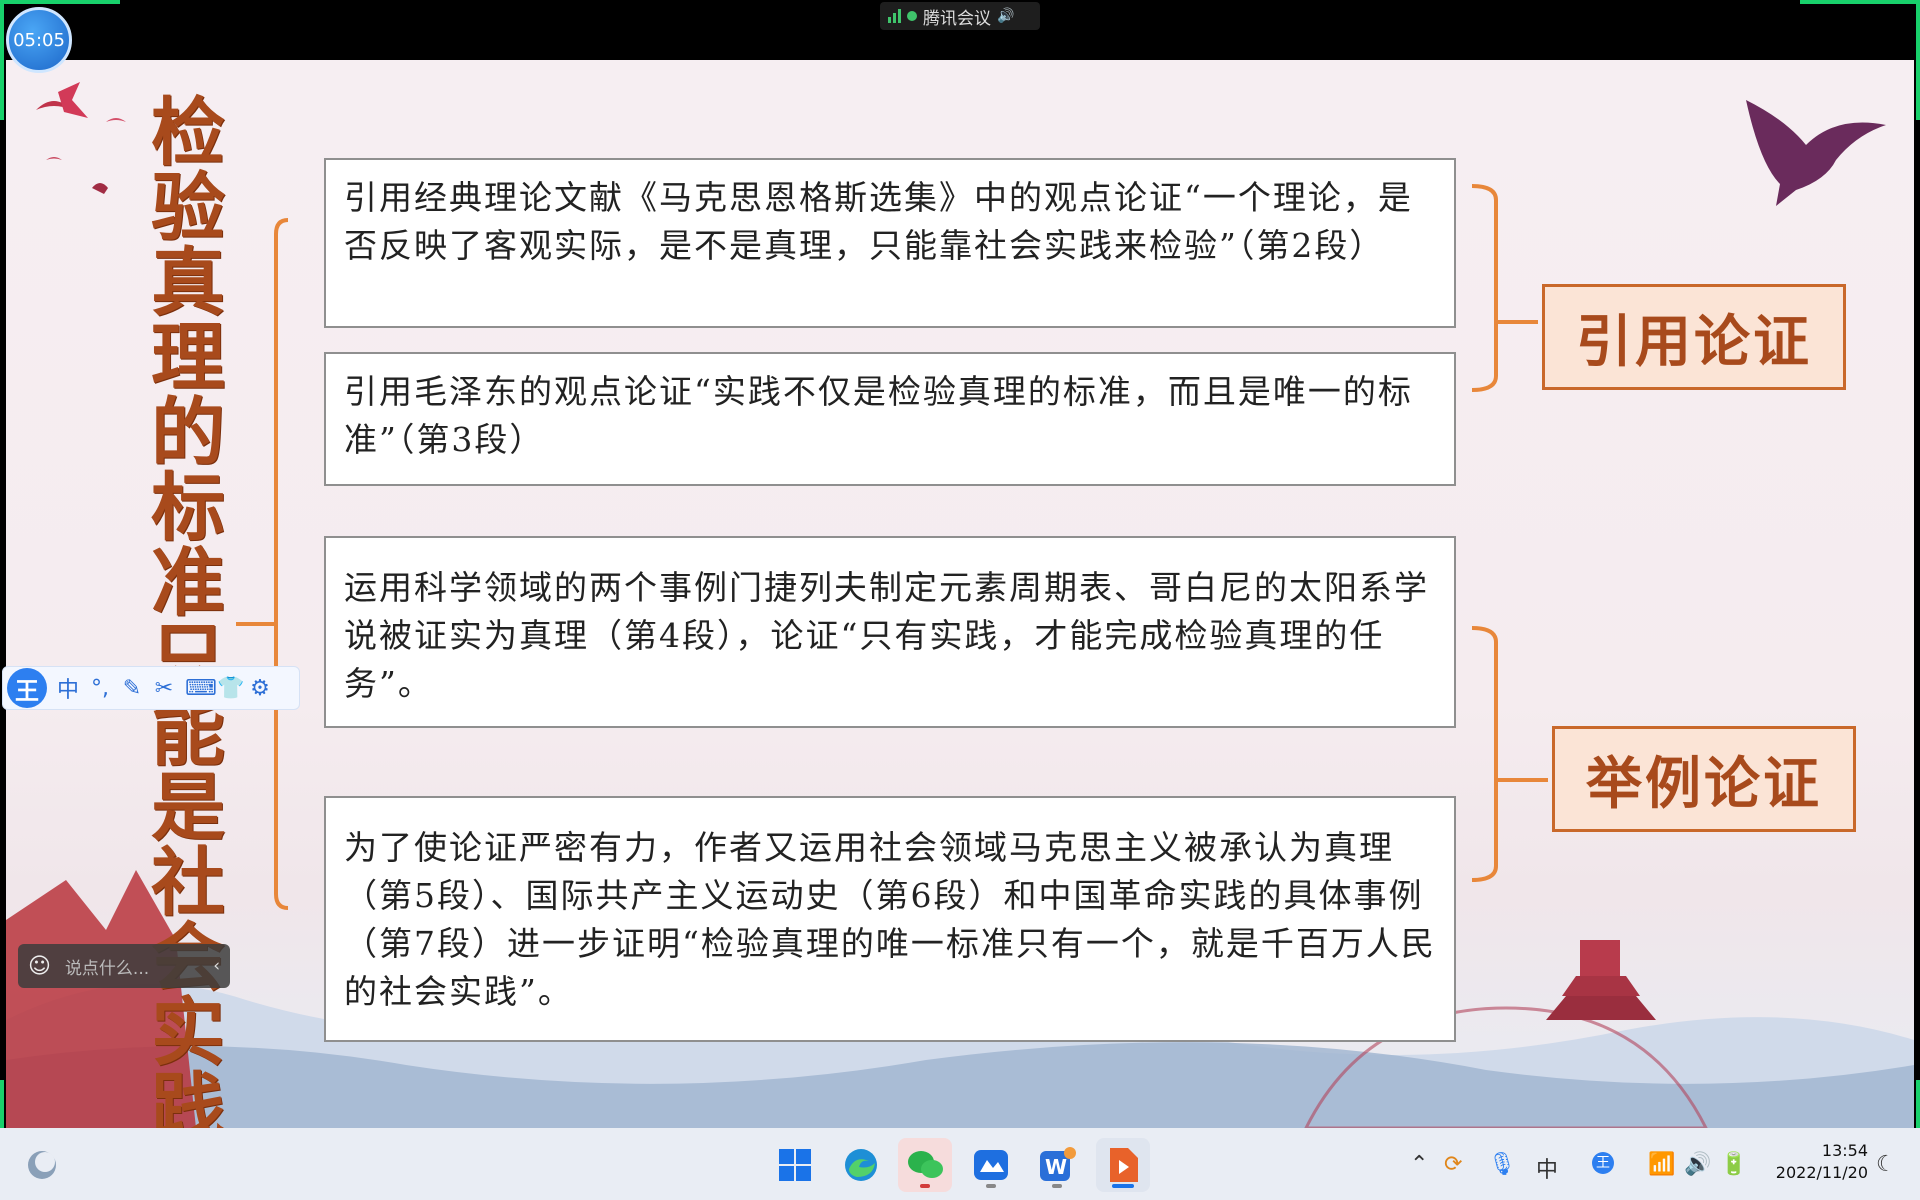  I want to click on collapse-chevron-icon: ‹, so click(216, 966).